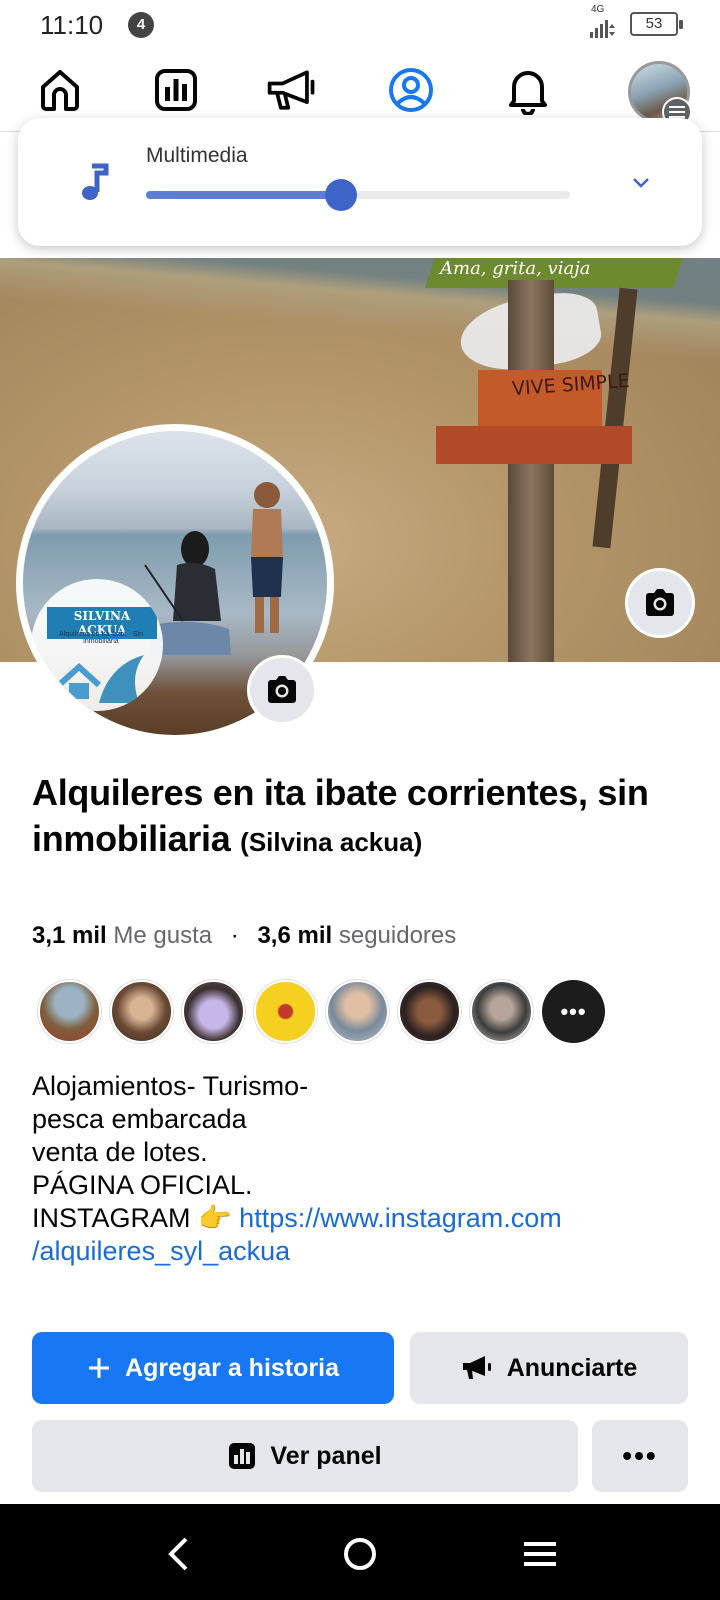 The width and height of the screenshot is (720, 1600). I want to click on home-tab, so click(60, 90).